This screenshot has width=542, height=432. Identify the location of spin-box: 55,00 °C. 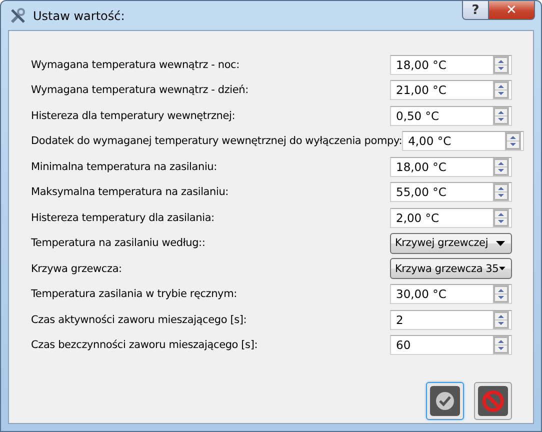
(451, 192).